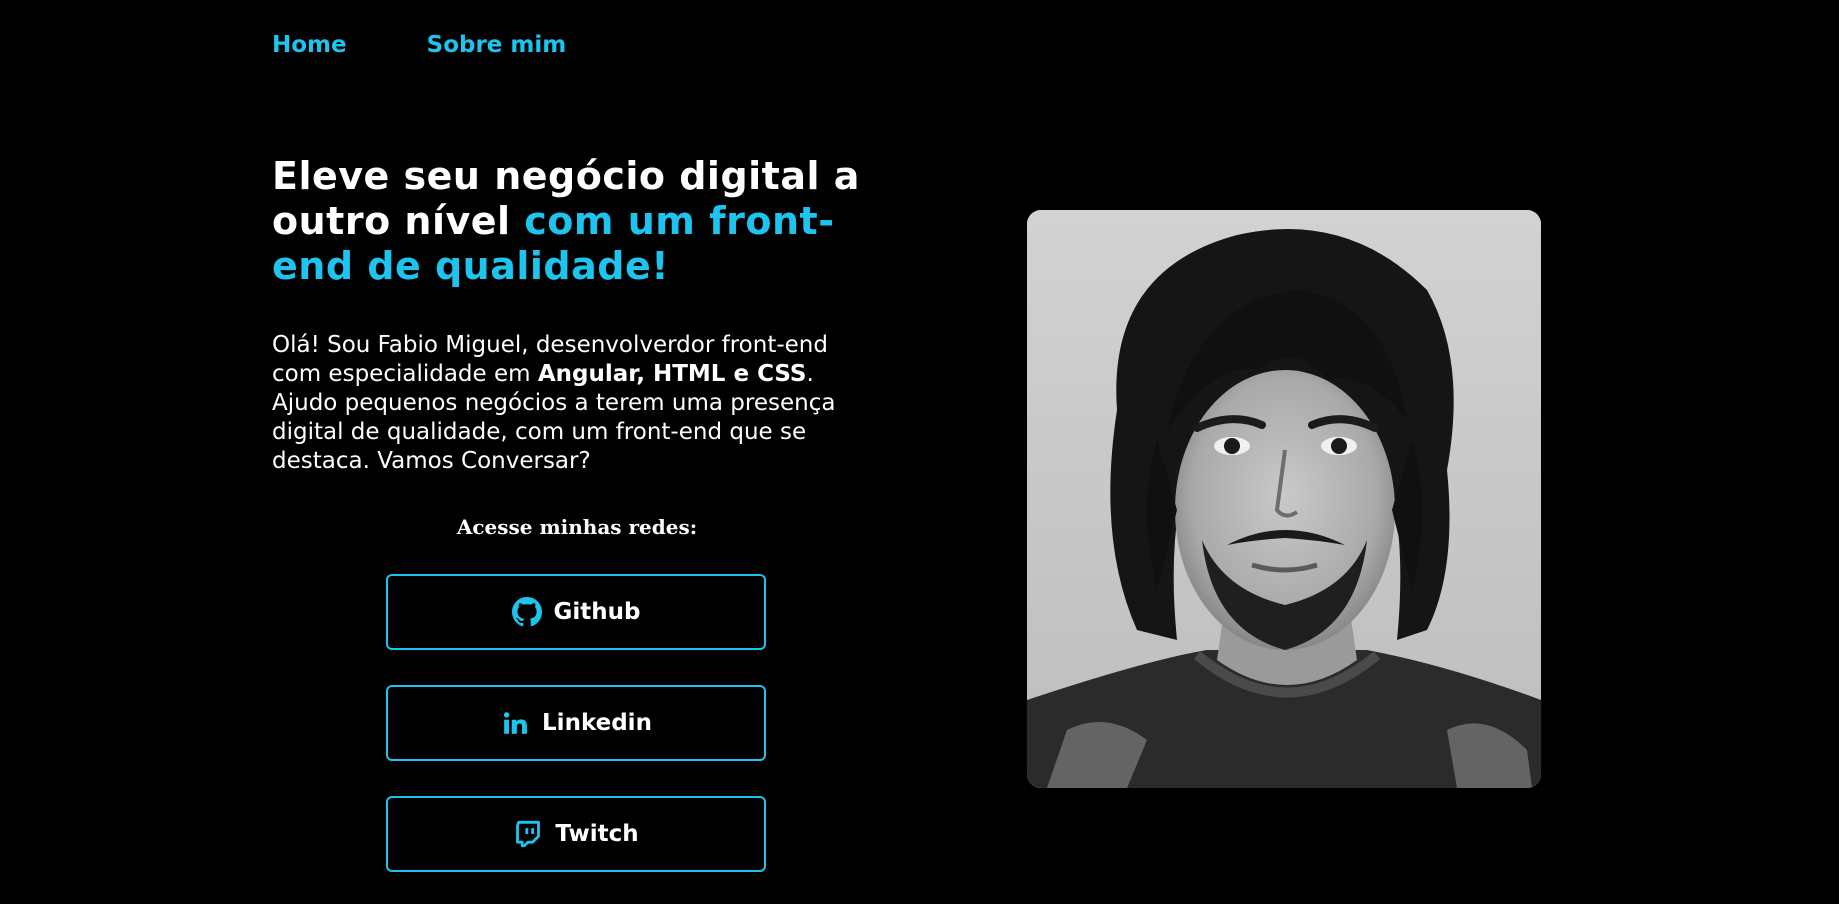  What do you see at coordinates (515, 723) in the screenshot?
I see `linkedin-icon` at bounding box center [515, 723].